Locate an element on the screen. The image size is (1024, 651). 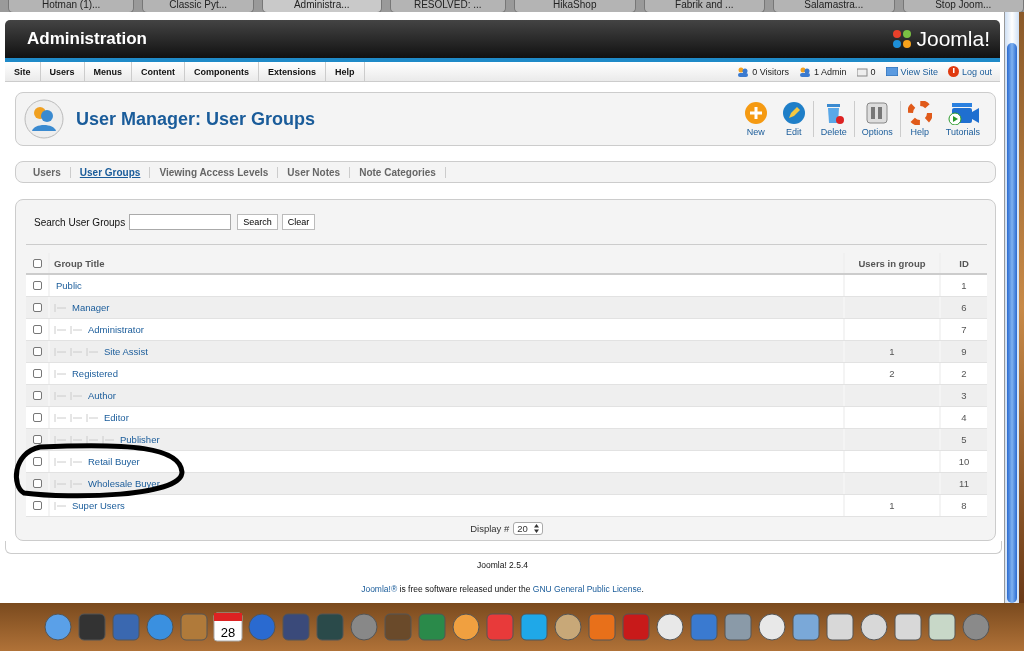
message-icon is located at coordinates (862, 71).